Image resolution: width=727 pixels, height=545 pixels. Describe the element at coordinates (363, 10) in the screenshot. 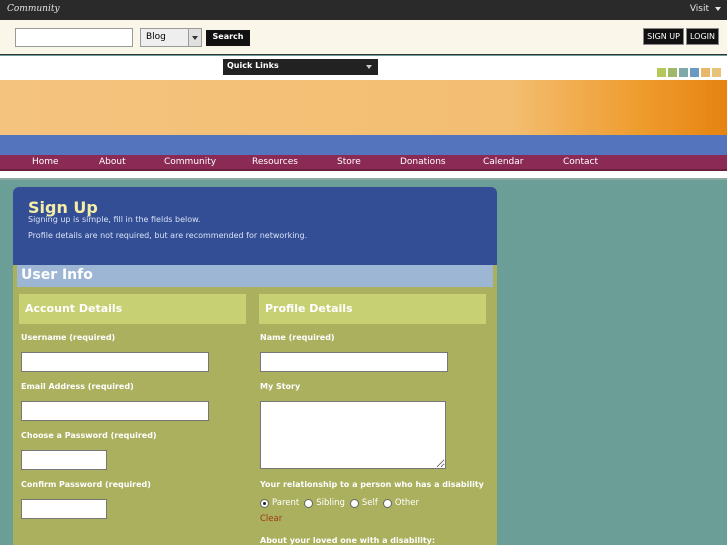

I see `top-bar: Community Visit` at that location.